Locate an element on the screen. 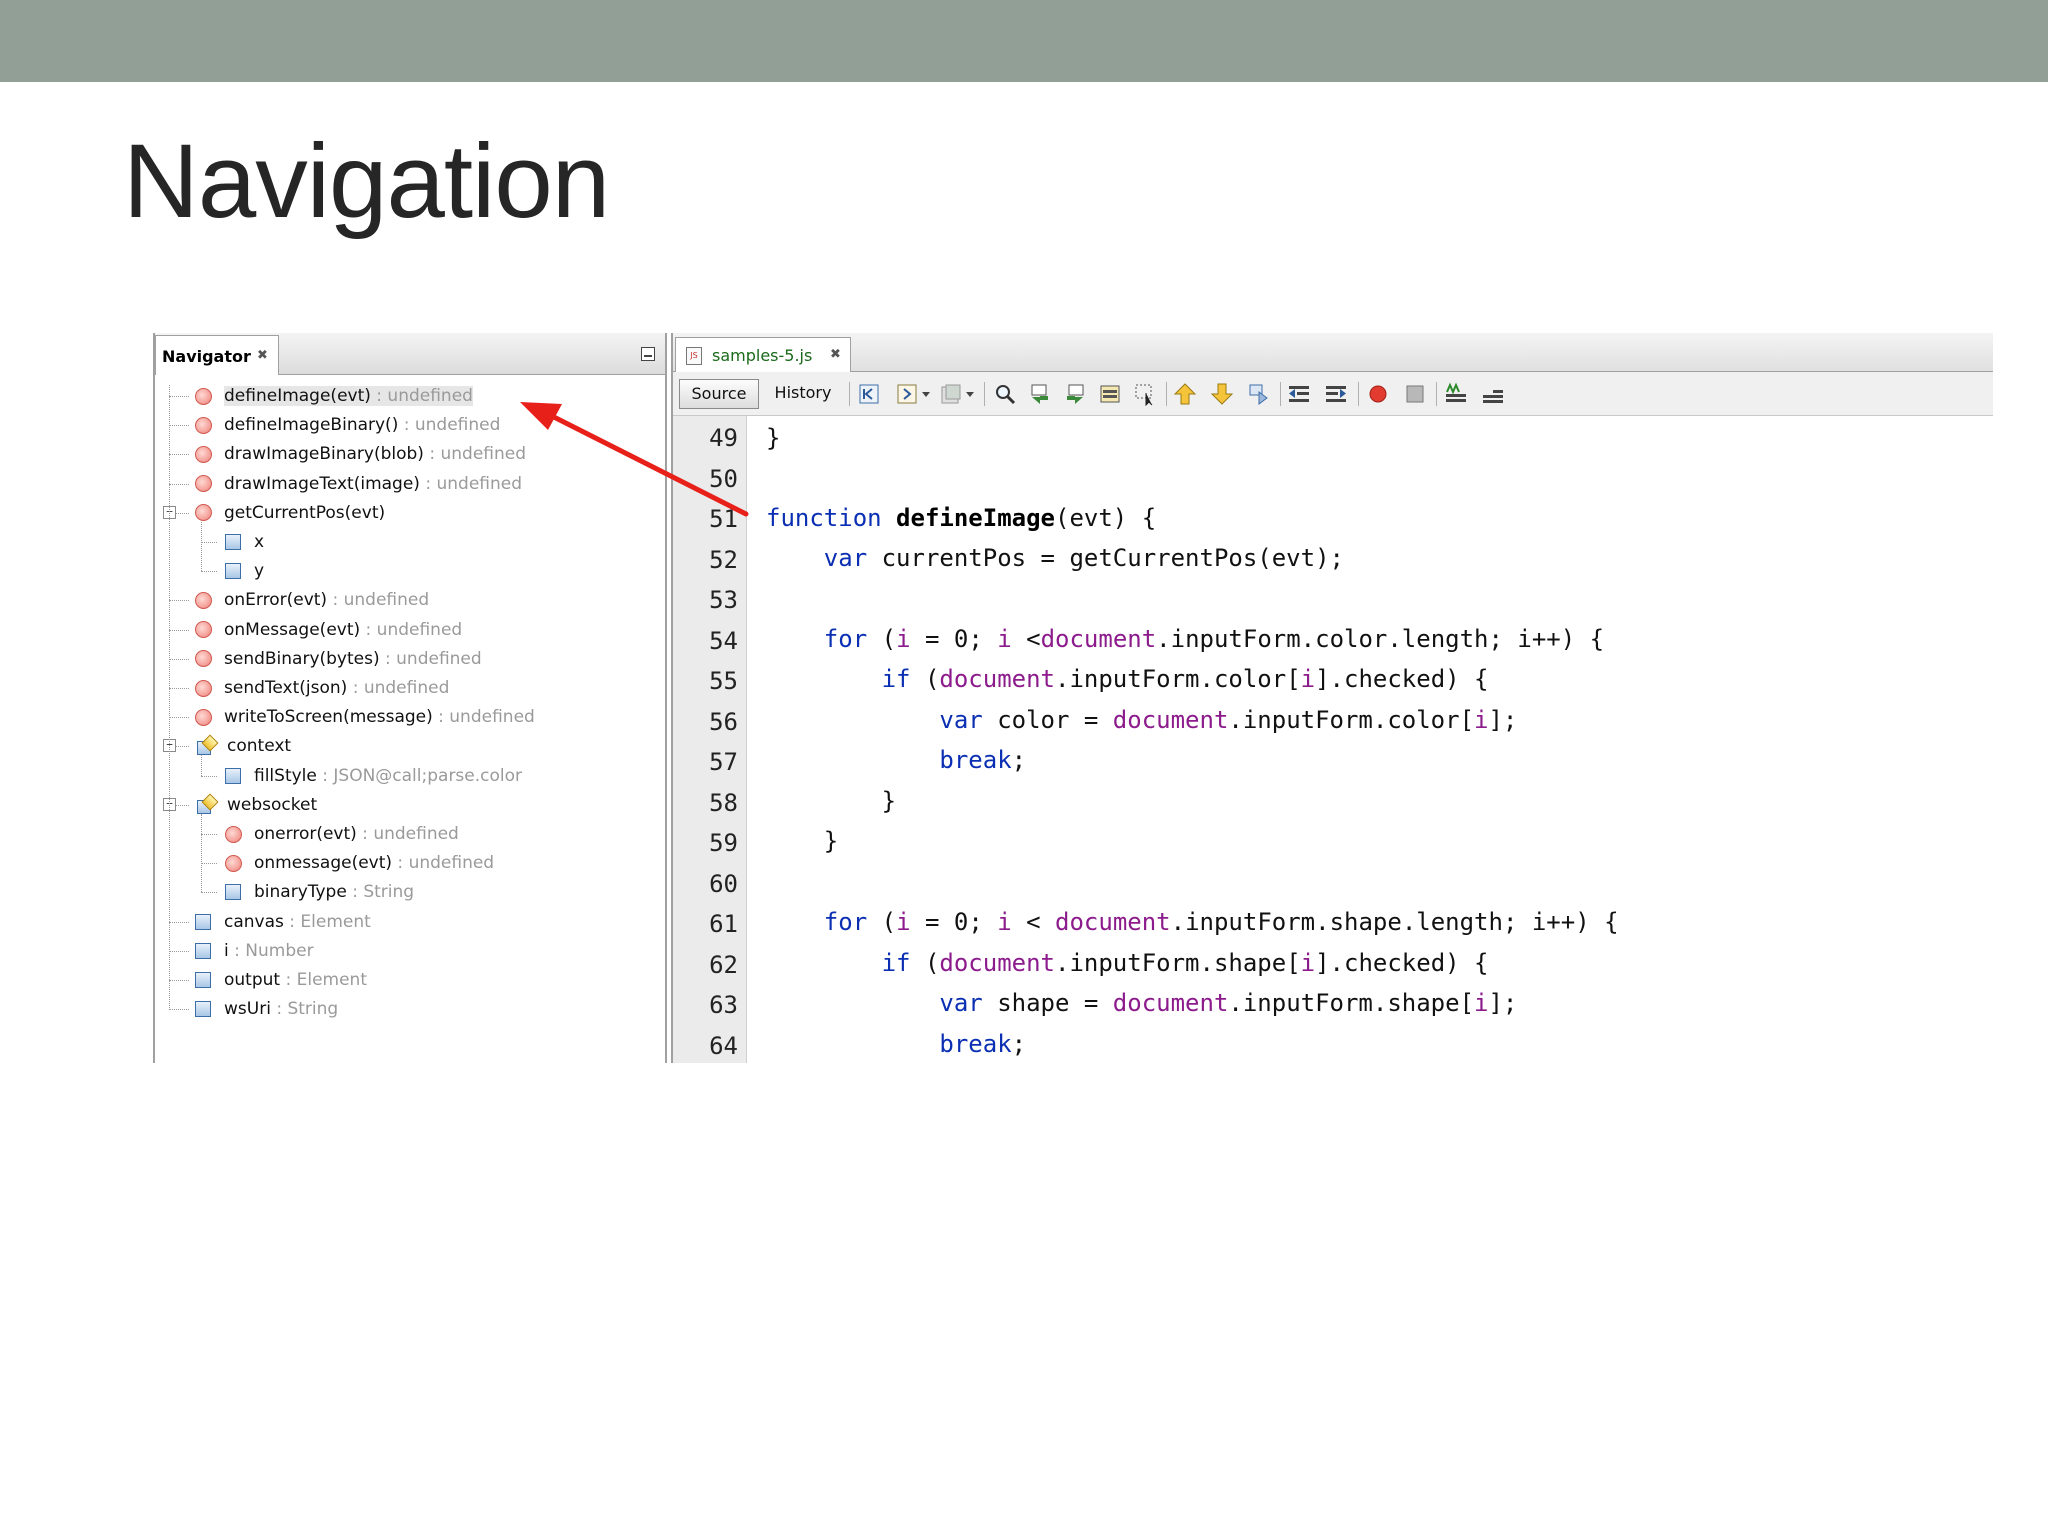  tree-item-label: drawImageBinary(blob) : undefined is located at coordinates (375, 454).